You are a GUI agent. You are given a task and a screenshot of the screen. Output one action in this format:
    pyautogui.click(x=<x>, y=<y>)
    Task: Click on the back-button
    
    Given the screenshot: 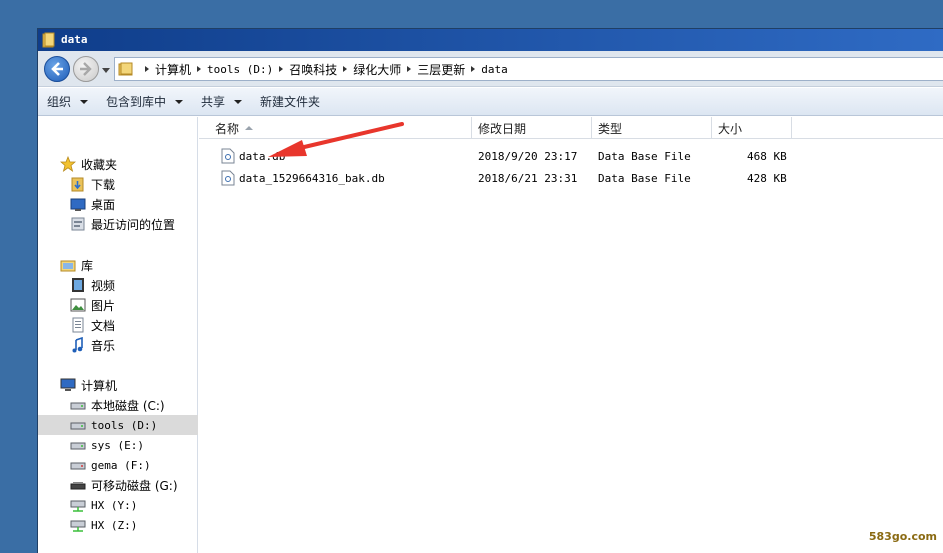 What is the action you would take?
    pyautogui.click(x=57, y=69)
    